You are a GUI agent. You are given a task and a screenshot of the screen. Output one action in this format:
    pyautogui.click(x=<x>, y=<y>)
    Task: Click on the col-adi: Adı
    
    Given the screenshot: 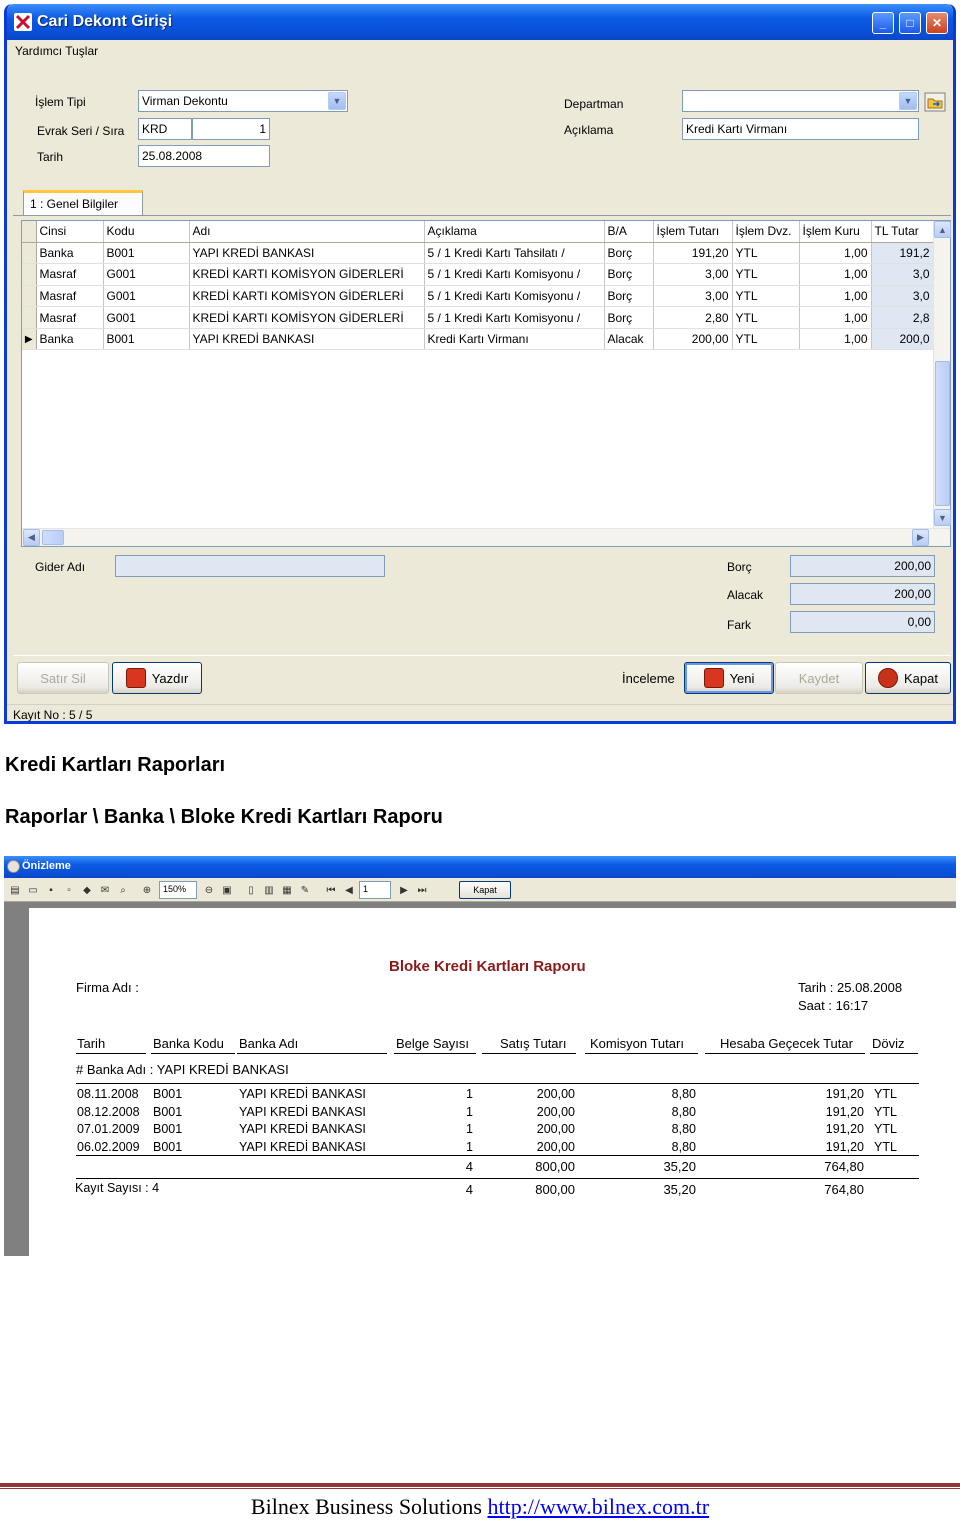 What is the action you would take?
    pyautogui.click(x=307, y=232)
    